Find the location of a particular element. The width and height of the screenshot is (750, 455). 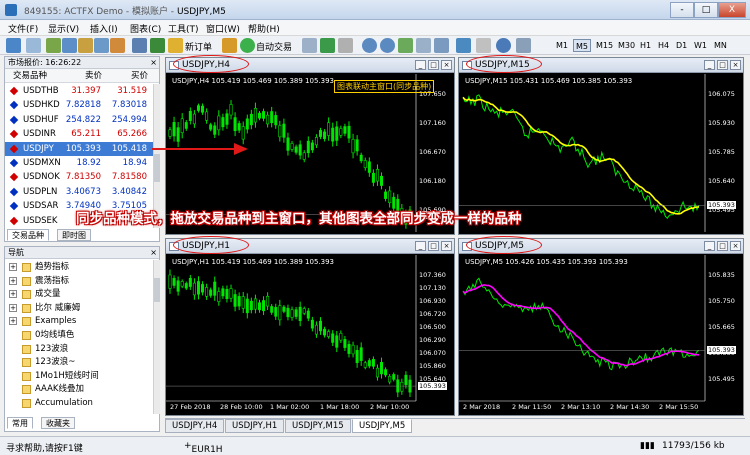

menu-window: 窗口(W) is located at coordinates (223, 28).